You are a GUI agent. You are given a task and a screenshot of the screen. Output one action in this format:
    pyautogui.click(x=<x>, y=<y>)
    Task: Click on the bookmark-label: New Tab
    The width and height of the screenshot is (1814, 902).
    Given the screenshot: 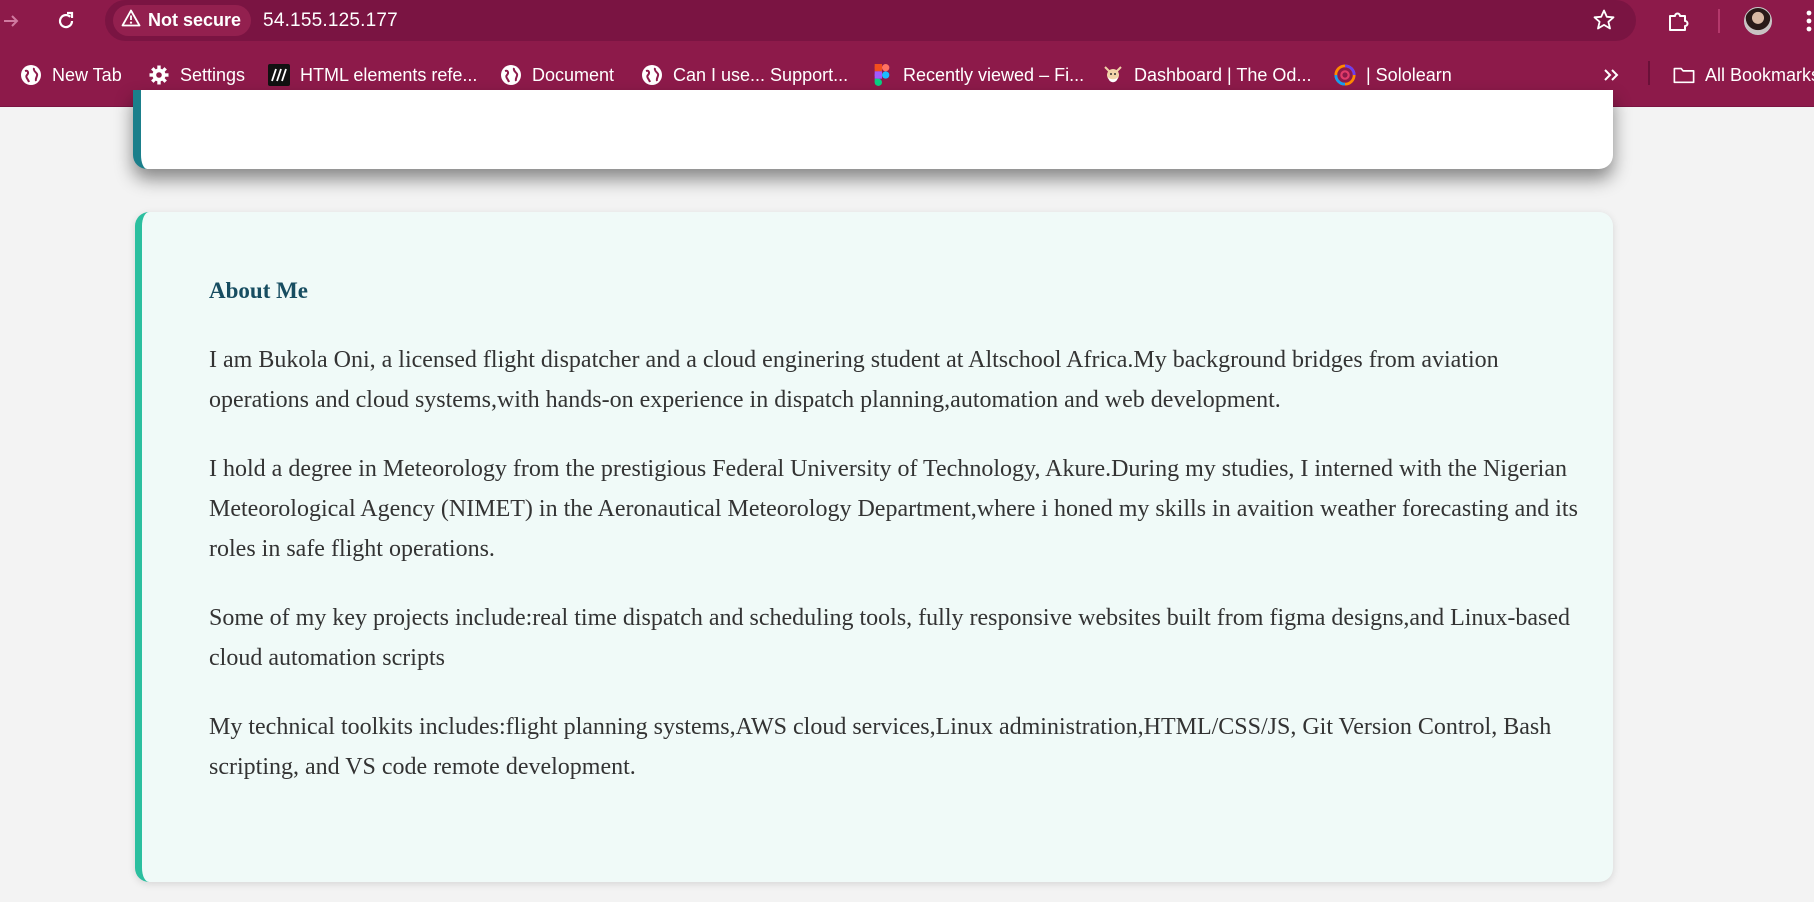 What is the action you would take?
    pyautogui.click(x=87, y=74)
    